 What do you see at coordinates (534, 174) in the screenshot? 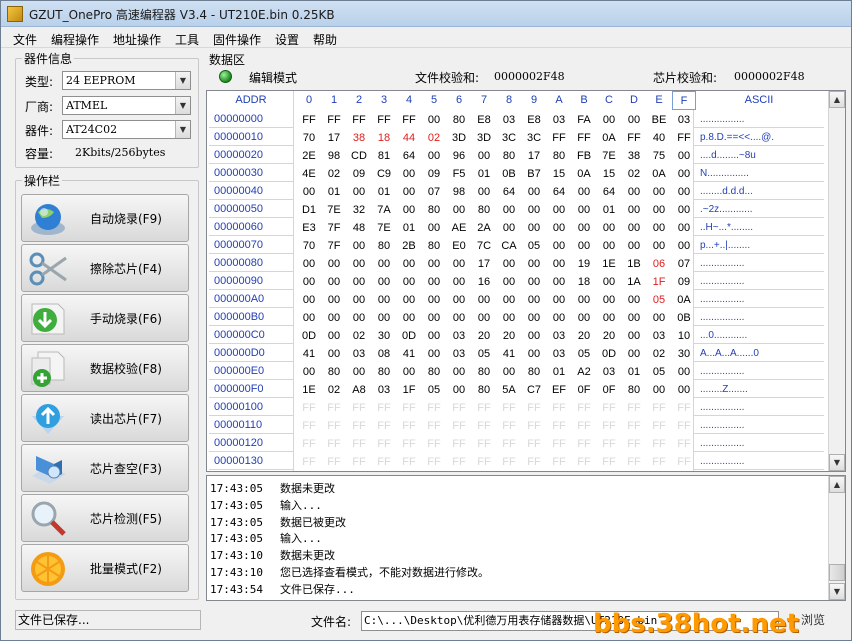
I see `byte-cell: B7` at bounding box center [534, 174].